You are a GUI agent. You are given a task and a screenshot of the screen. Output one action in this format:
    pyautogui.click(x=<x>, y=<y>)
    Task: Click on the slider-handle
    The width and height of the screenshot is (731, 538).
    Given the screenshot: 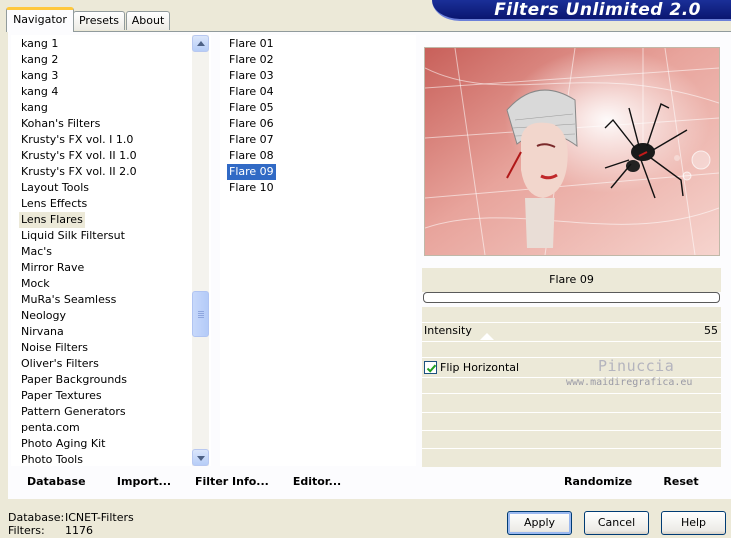 What is the action you would take?
    pyautogui.click(x=487, y=336)
    